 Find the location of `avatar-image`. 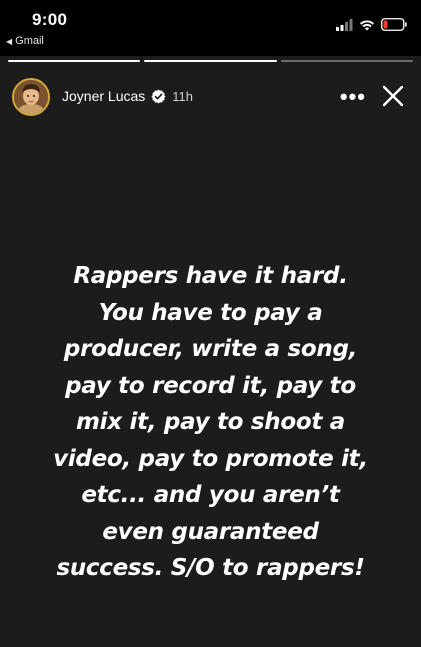

avatar-image is located at coordinates (31, 97).